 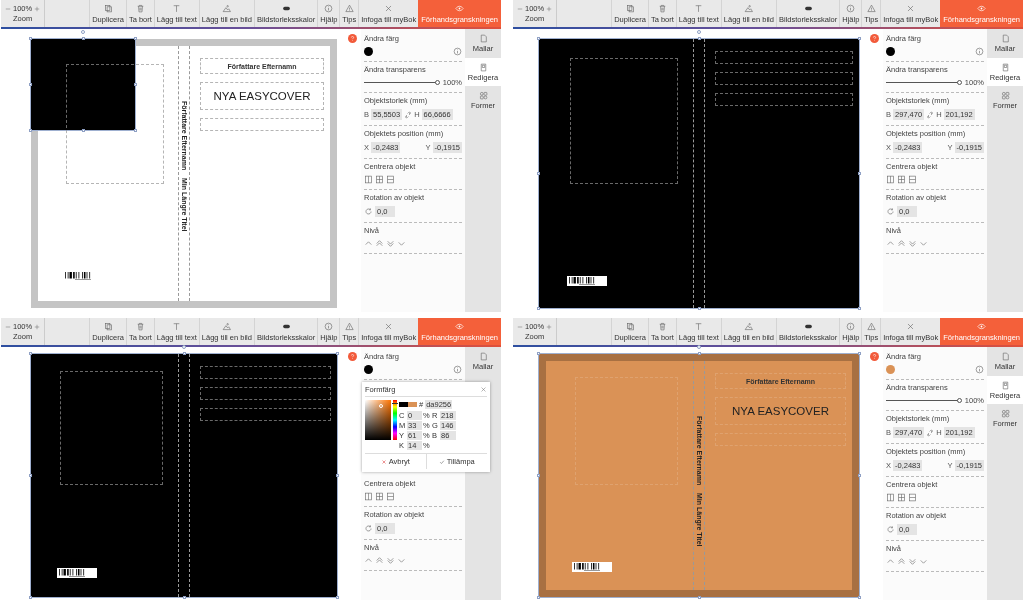 I want to click on close-icon, so click(x=483, y=389).